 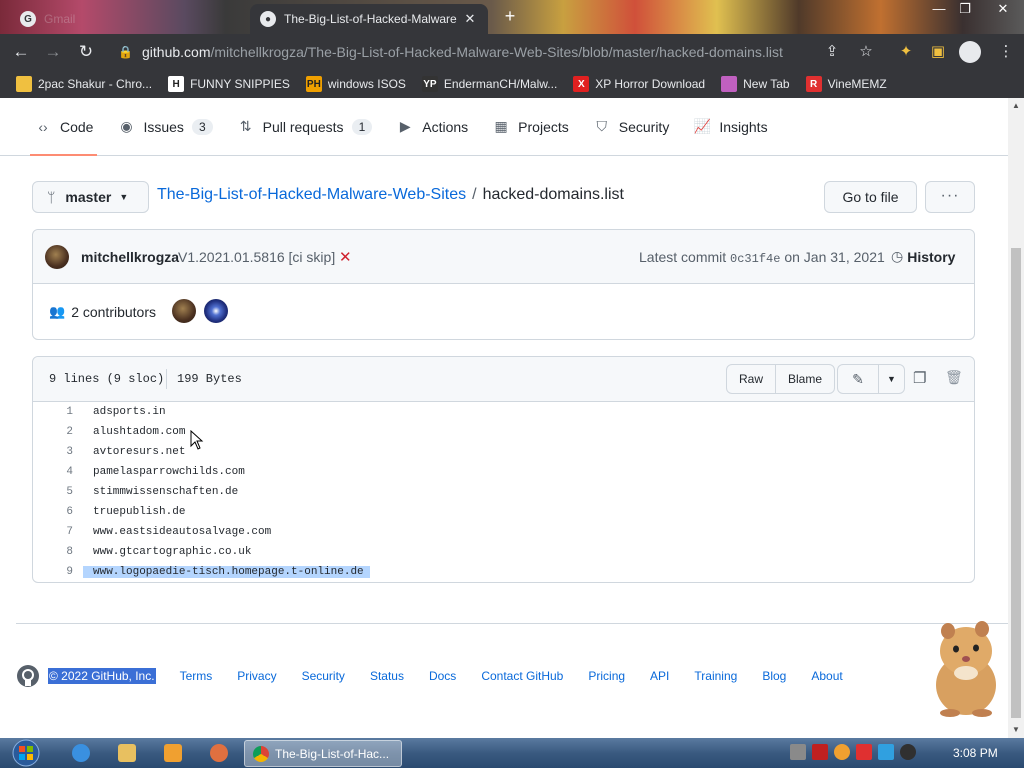 I want to click on footer-link-status: Status, so click(x=387, y=676).